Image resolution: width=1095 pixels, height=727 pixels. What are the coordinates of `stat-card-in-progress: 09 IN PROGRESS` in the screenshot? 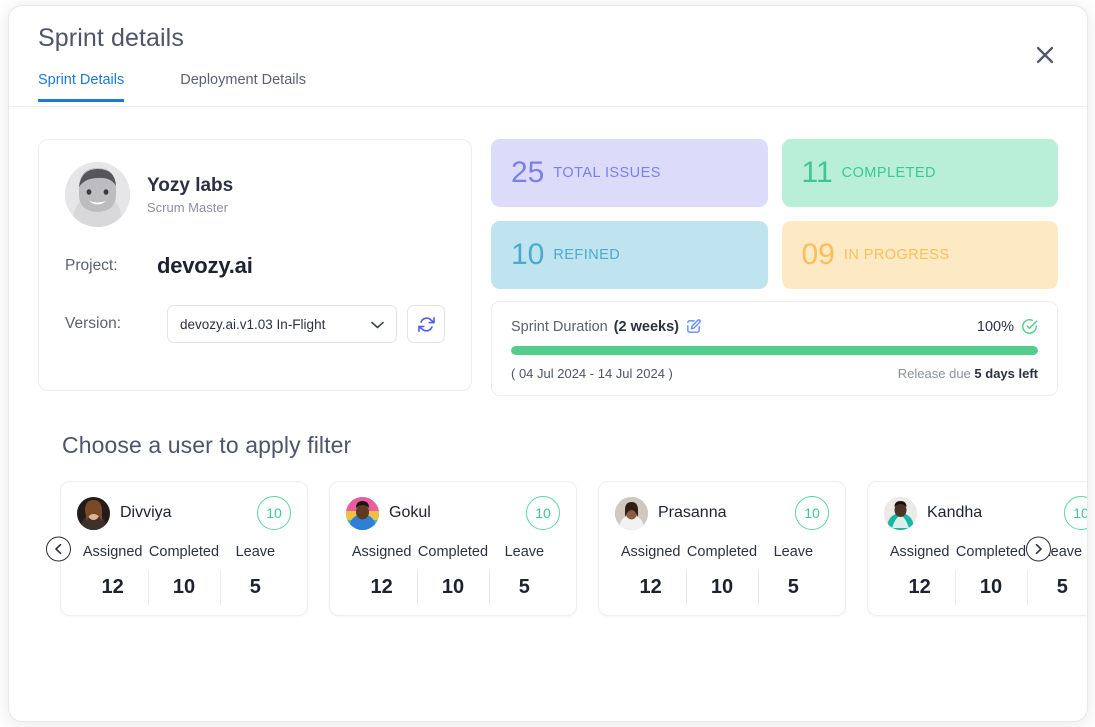 It's located at (919, 255).